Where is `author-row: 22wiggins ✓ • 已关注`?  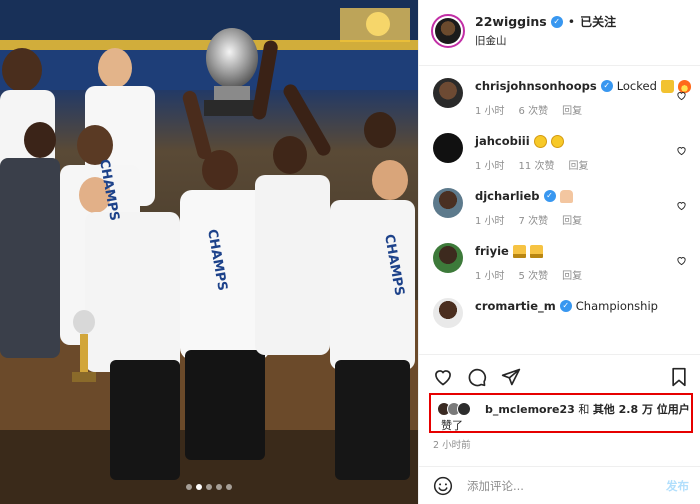
author-row: 22wiggins ✓ • 已关注 is located at coordinates (545, 21).